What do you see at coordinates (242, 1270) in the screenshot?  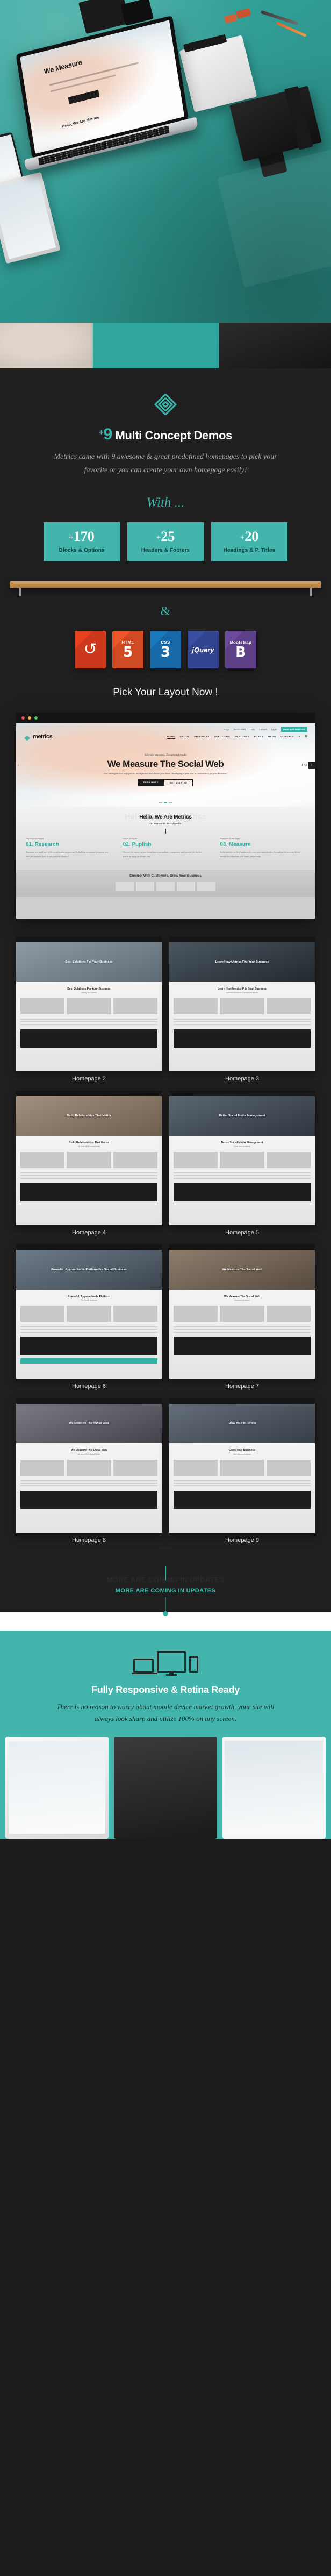 I see `thumb-banner-text: We Measure The Social Web` at bounding box center [242, 1270].